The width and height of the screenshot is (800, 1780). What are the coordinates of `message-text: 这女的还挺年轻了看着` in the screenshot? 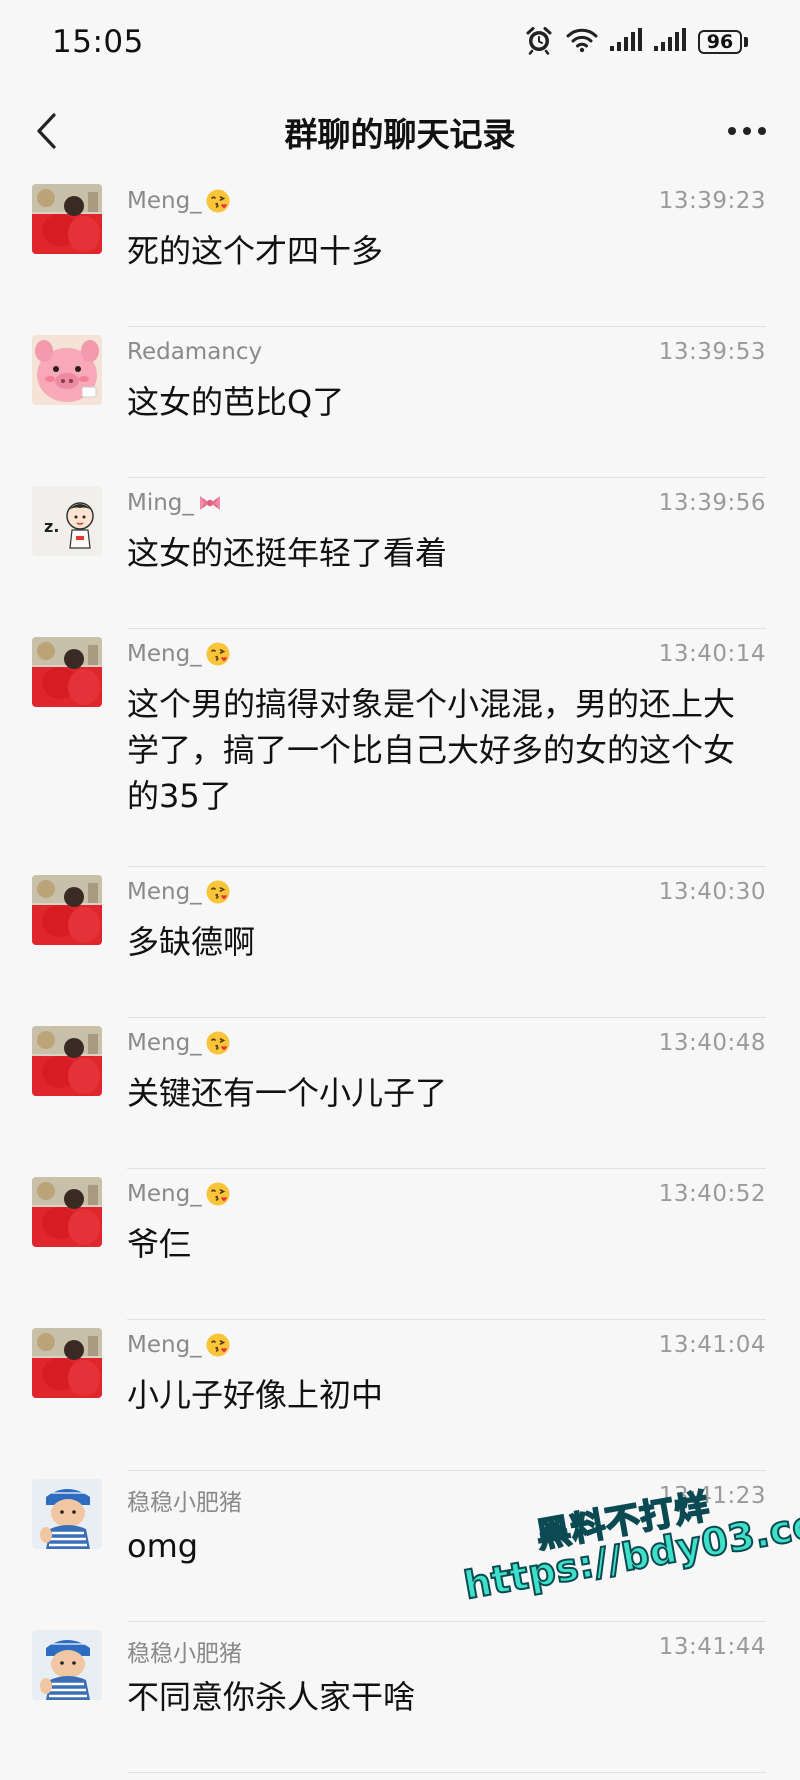 It's located at (287, 553).